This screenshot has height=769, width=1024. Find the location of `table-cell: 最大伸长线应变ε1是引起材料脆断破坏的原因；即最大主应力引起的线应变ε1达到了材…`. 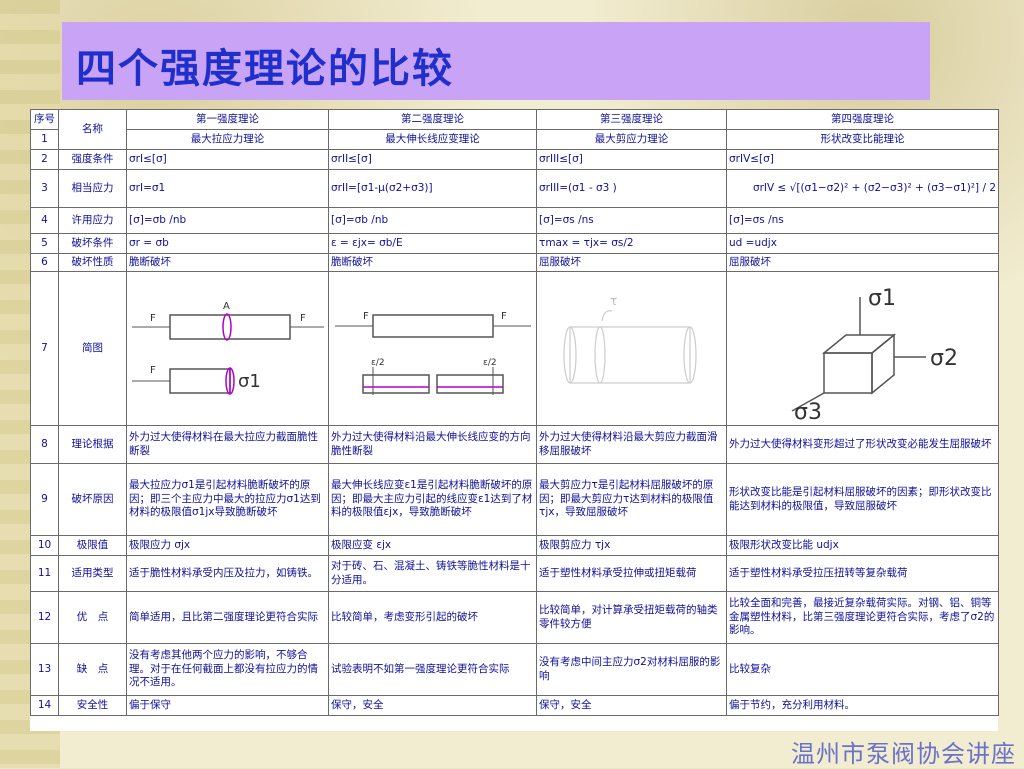

table-cell: 最大伸长线应变ε1是引起材料脆断破坏的原因；即最大主应力引起的线应变ε1达到了材… is located at coordinates (432, 499).